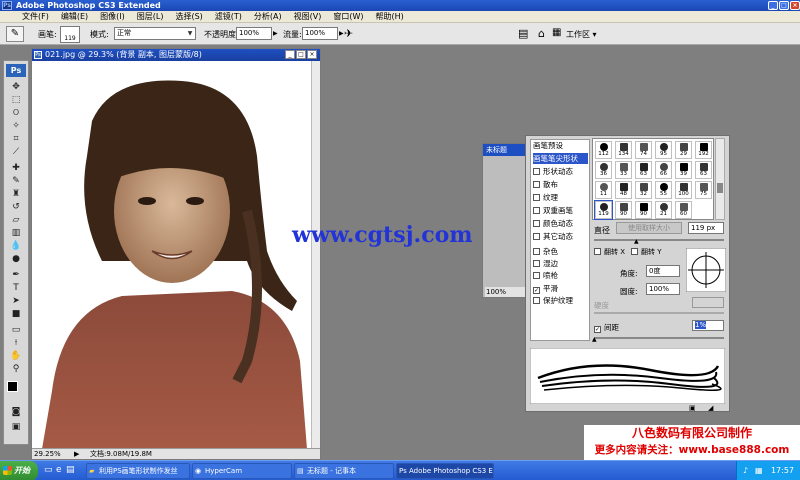 Image resolution: width=800 pixels, height=480 pixels. I want to click on quicklaunch-icon: ▭, so click(48, 470).